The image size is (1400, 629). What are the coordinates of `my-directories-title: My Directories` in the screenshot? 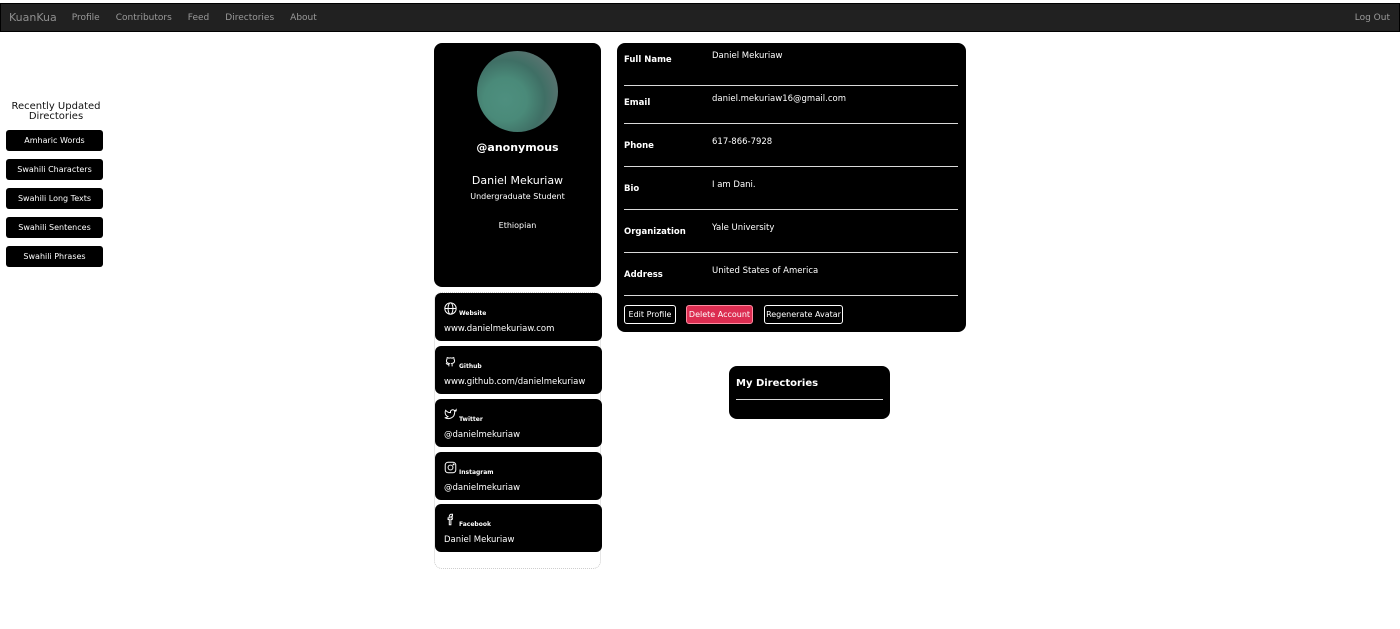 It's located at (777, 383).